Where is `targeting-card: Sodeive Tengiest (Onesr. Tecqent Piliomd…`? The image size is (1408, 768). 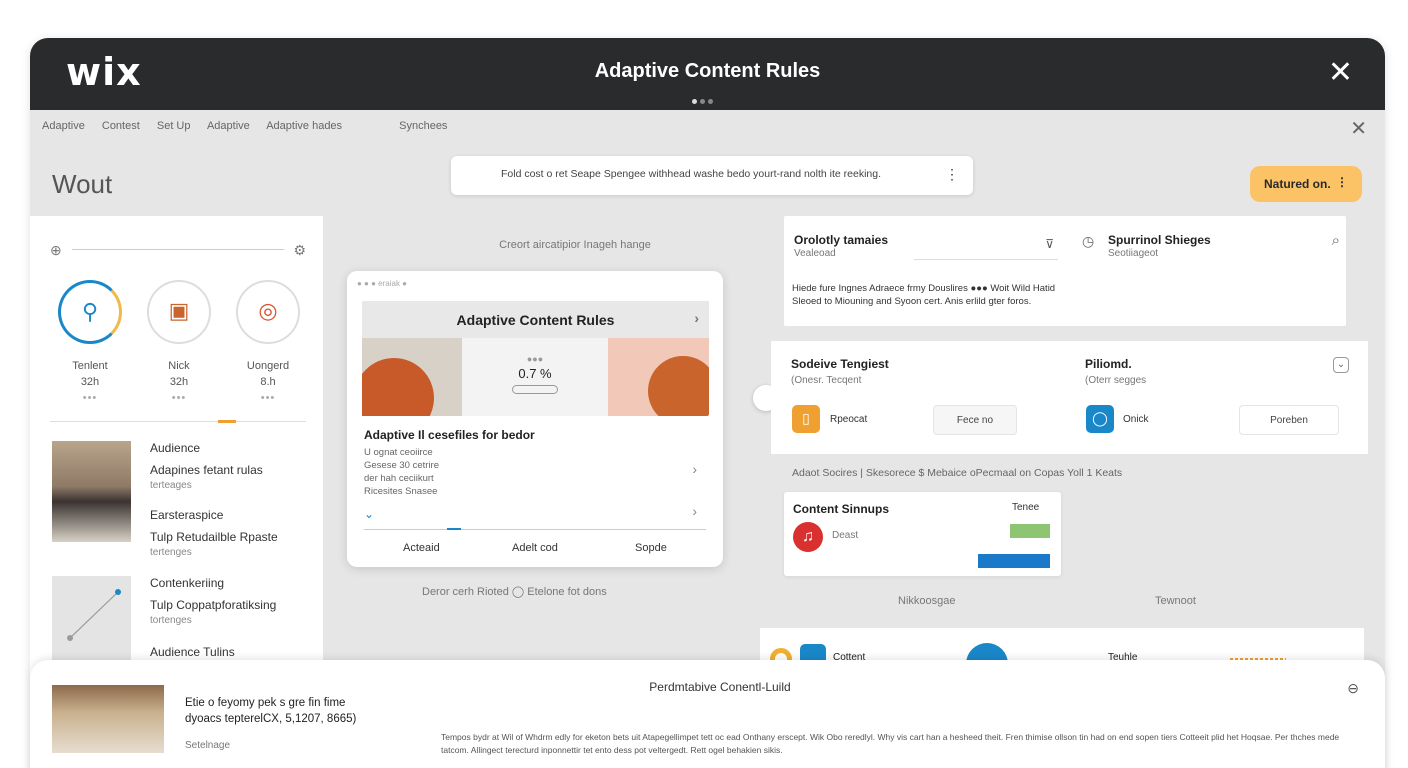 targeting-card: Sodeive Tengiest (Onesr. Tecqent Piliomd… is located at coordinates (1069, 397).